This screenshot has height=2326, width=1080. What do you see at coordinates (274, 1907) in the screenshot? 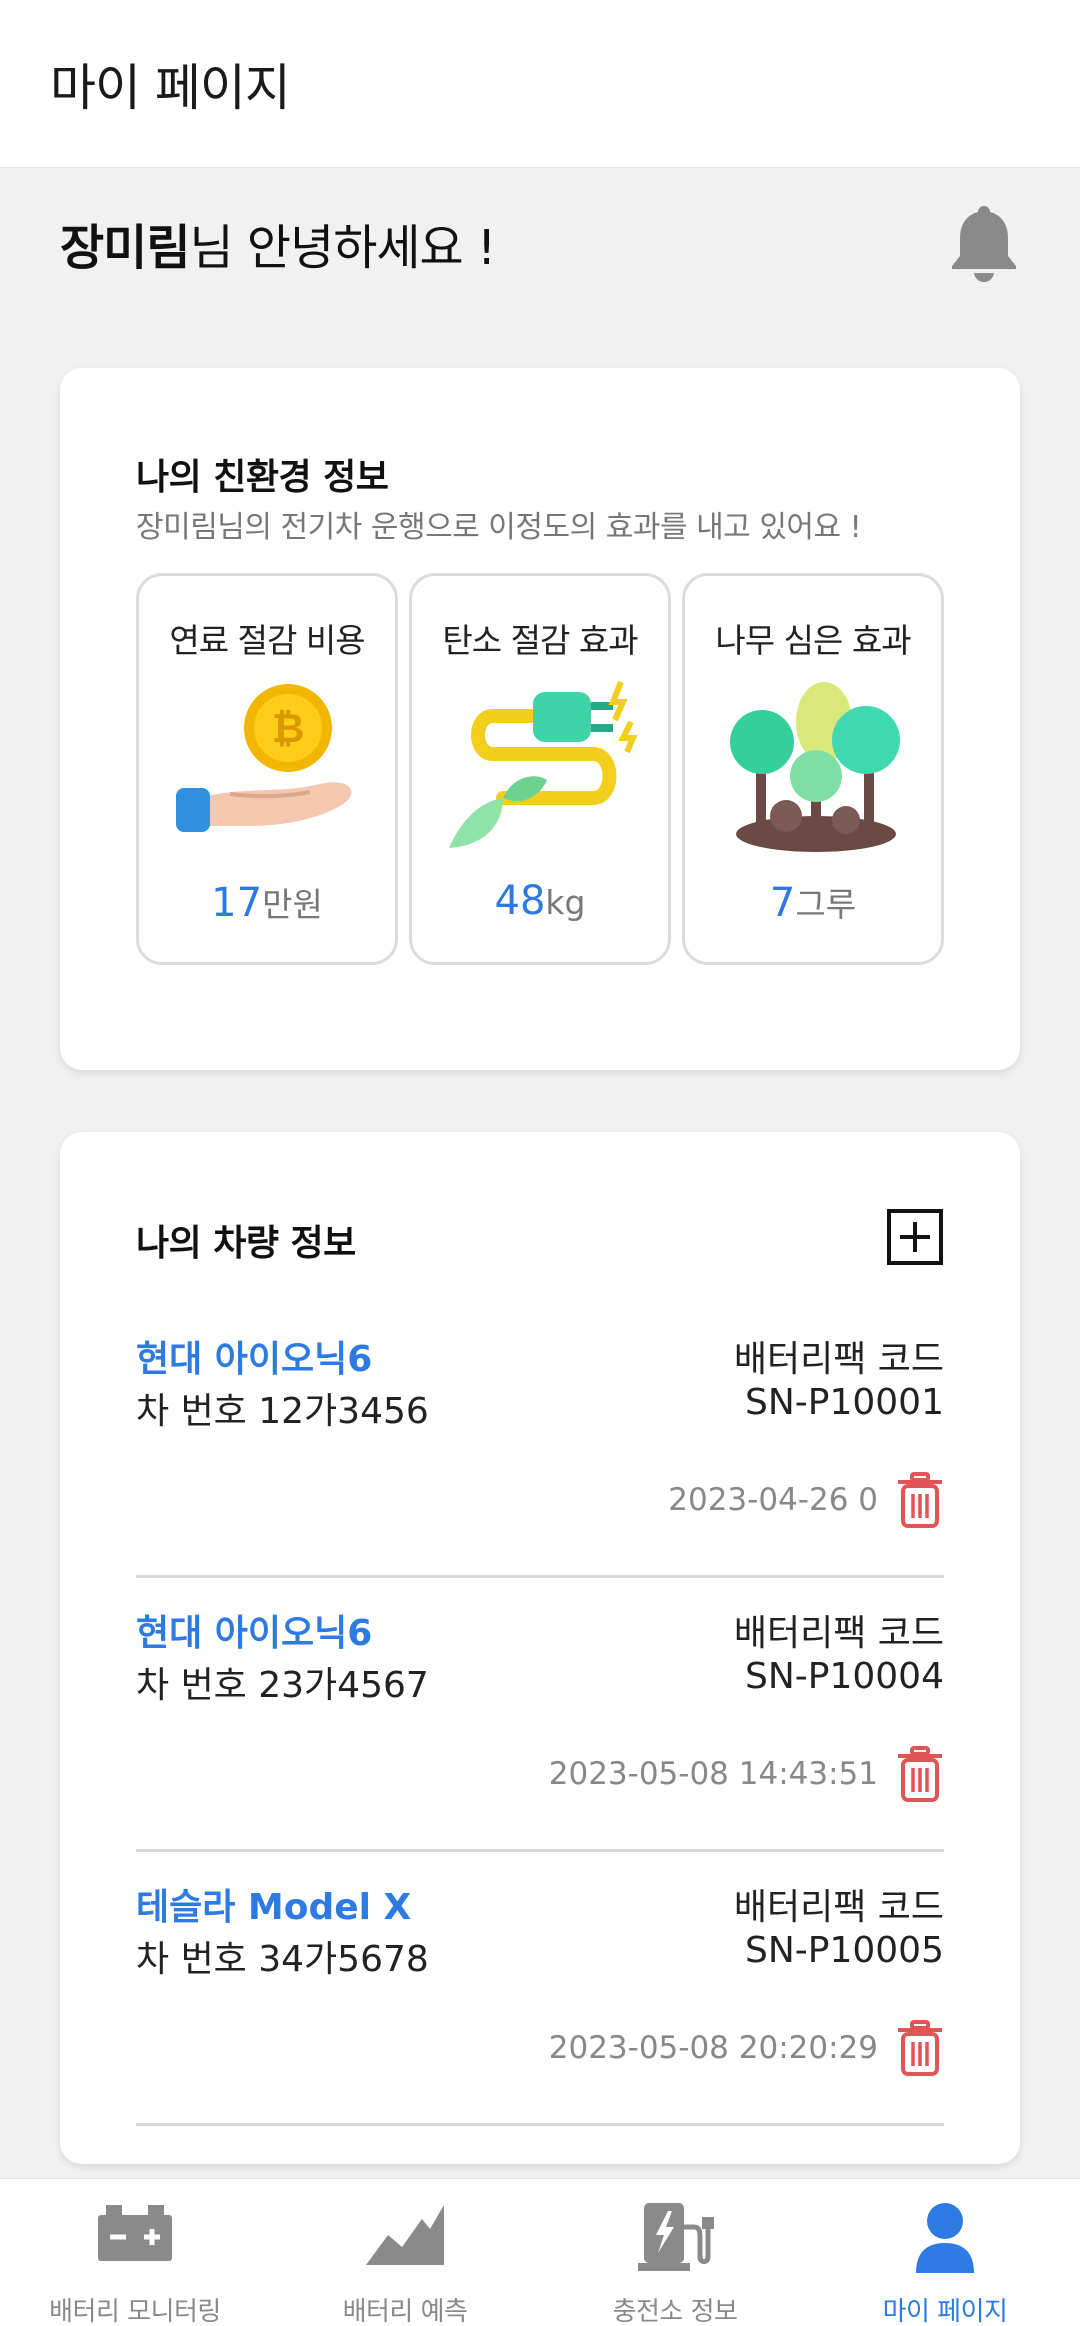
I see `vehicle-model: 테슬라 Model X` at bounding box center [274, 1907].